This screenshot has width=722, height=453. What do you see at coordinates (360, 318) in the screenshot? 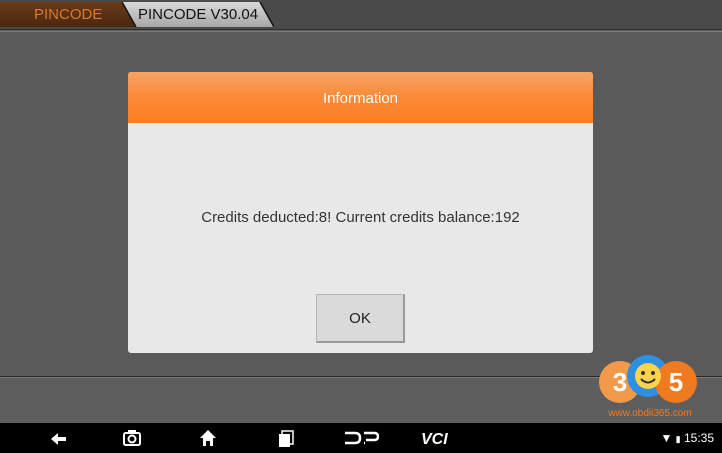
I see `ok-button: OK` at bounding box center [360, 318].